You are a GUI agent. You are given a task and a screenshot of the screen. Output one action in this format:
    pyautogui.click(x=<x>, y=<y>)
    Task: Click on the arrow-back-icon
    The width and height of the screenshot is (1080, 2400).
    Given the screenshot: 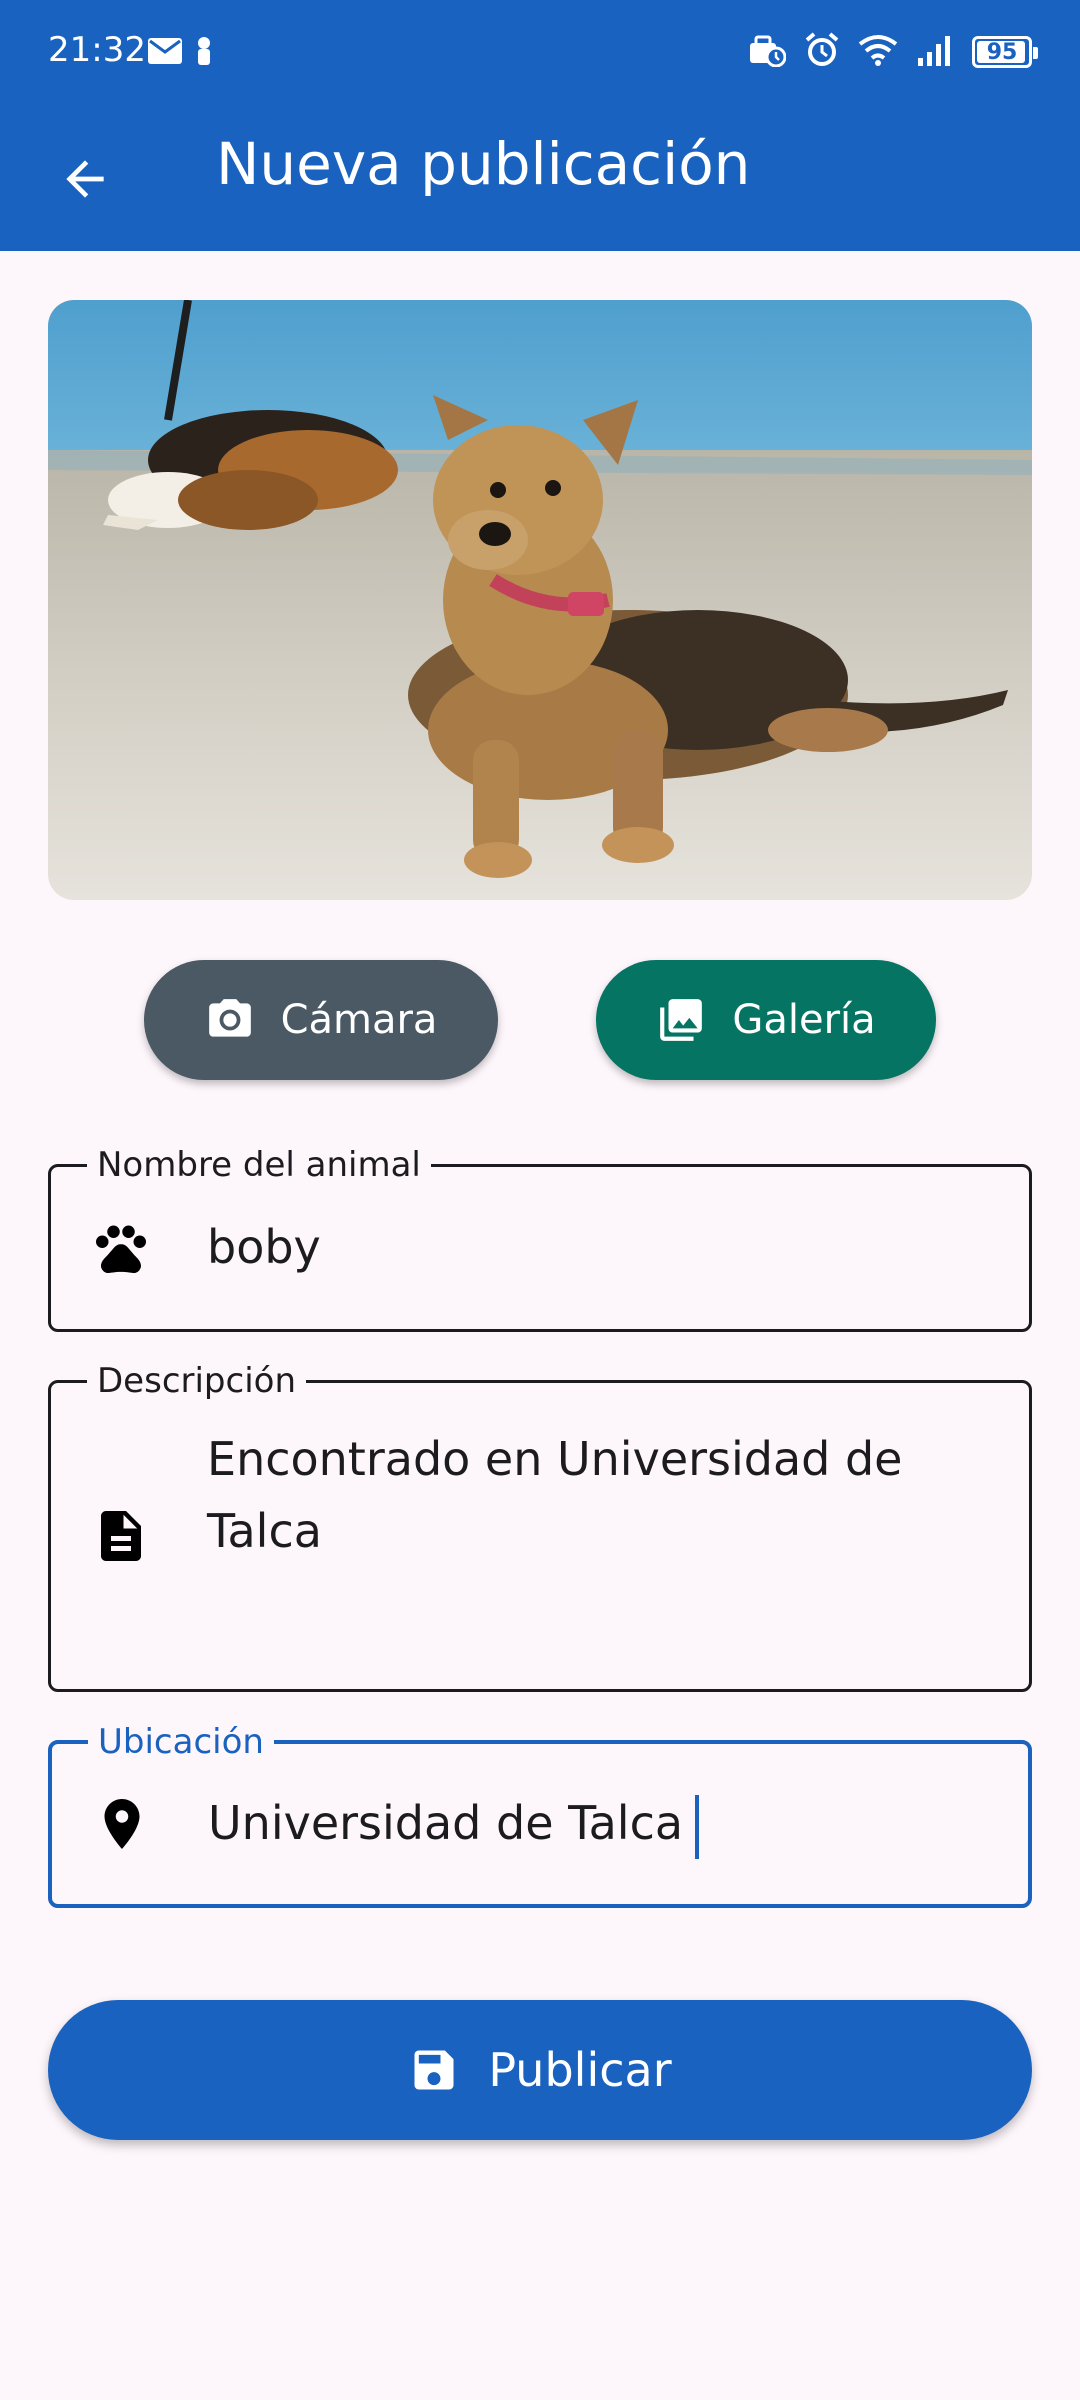 What is the action you would take?
    pyautogui.click(x=85, y=179)
    